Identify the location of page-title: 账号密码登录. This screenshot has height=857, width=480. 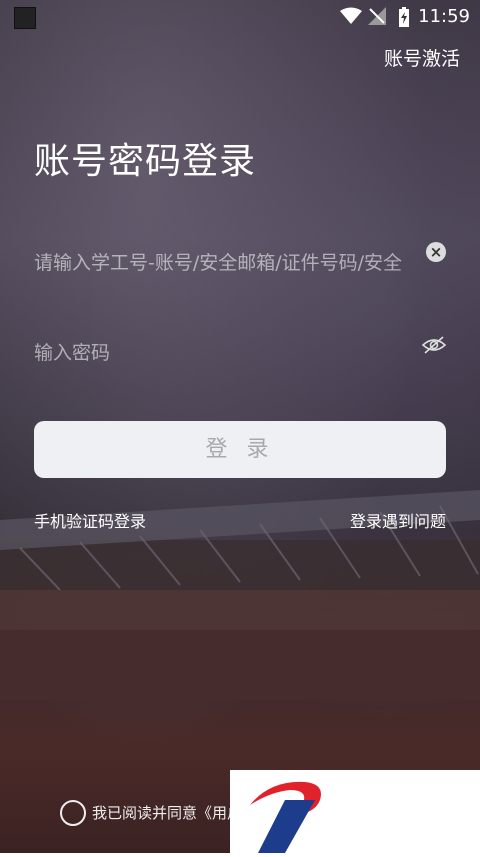
(145, 161).